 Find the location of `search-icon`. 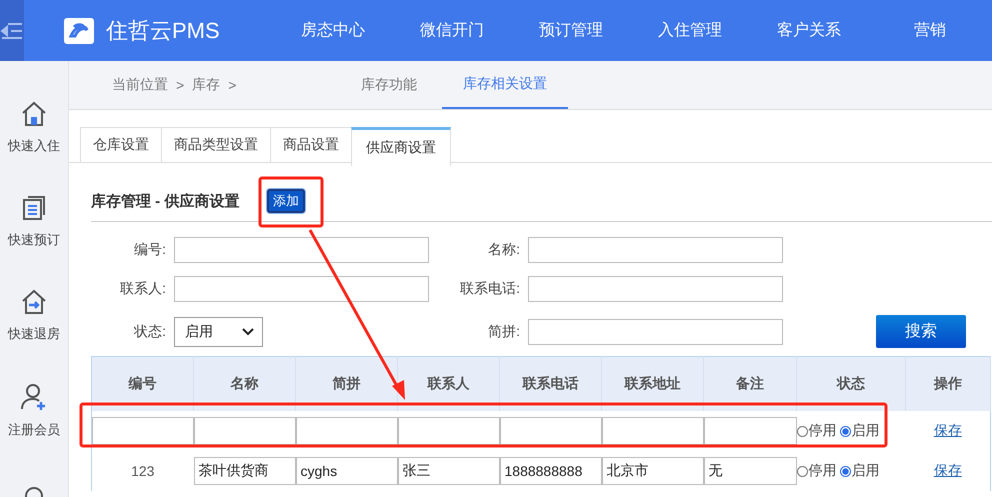

search-icon is located at coordinates (34, 491).